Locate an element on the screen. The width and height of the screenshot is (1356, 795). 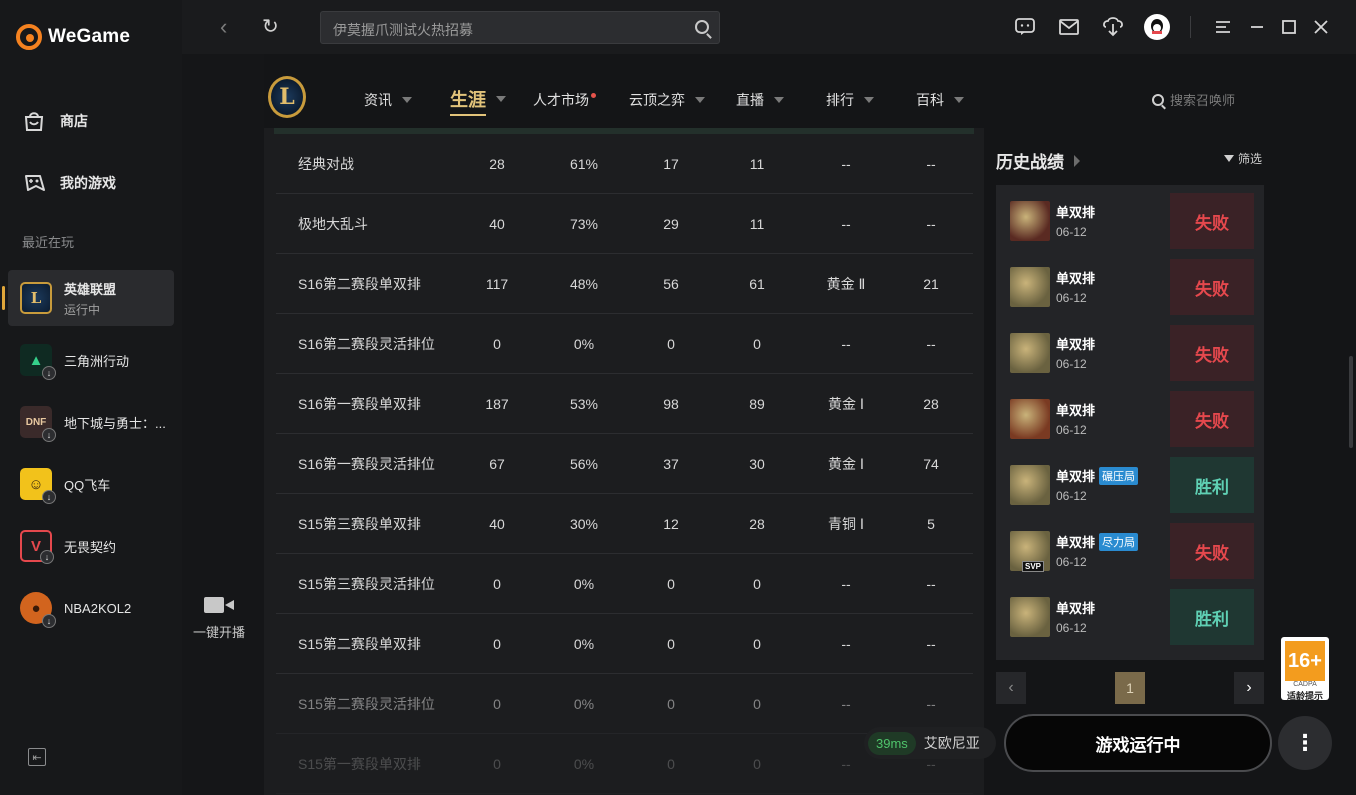
match-item: 单双排 06-12 胜利 is located at coordinates (1131, 617).